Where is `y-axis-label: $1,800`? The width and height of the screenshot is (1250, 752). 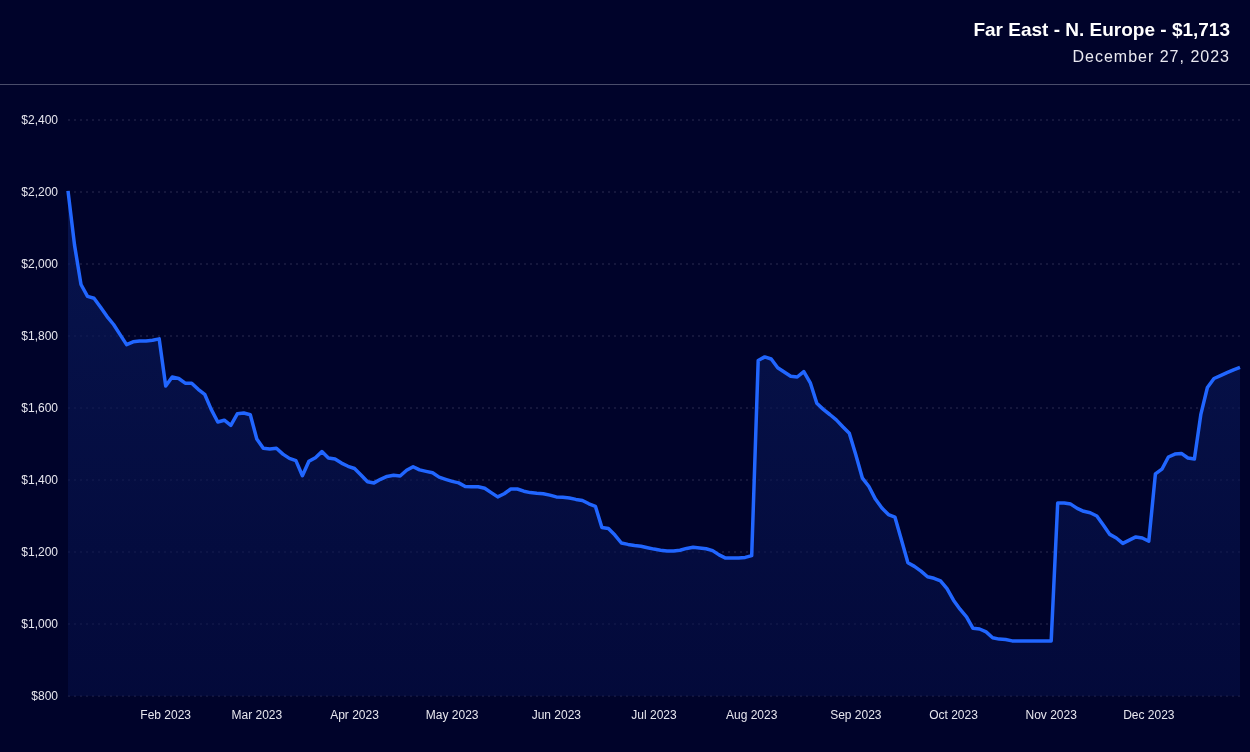
y-axis-label: $1,800 is located at coordinates (39, 336).